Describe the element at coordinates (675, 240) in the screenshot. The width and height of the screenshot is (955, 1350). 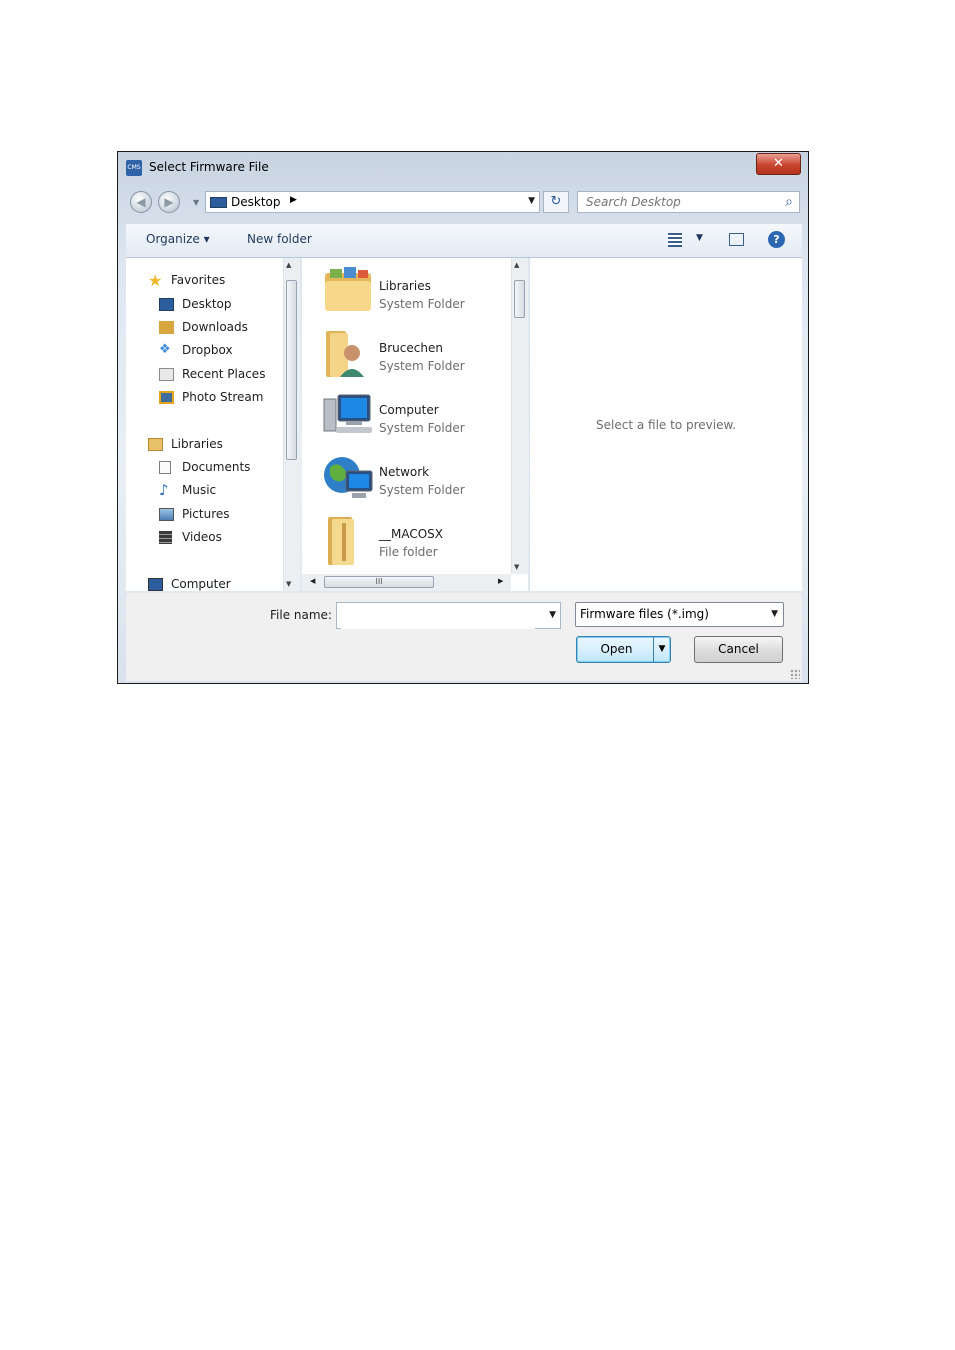
I see `change-view-icon` at that location.